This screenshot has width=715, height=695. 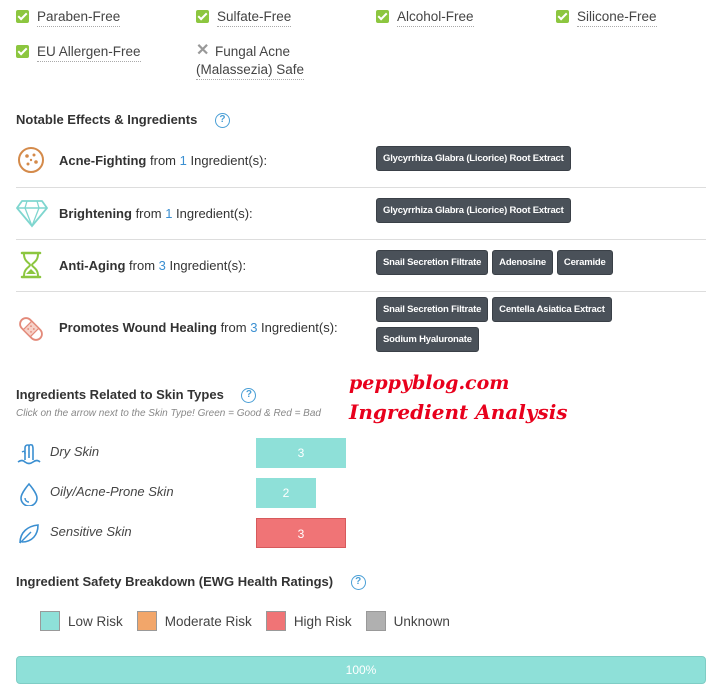 What do you see at coordinates (429, 383) in the screenshot?
I see `watermark-site: peppyblog.com` at bounding box center [429, 383].